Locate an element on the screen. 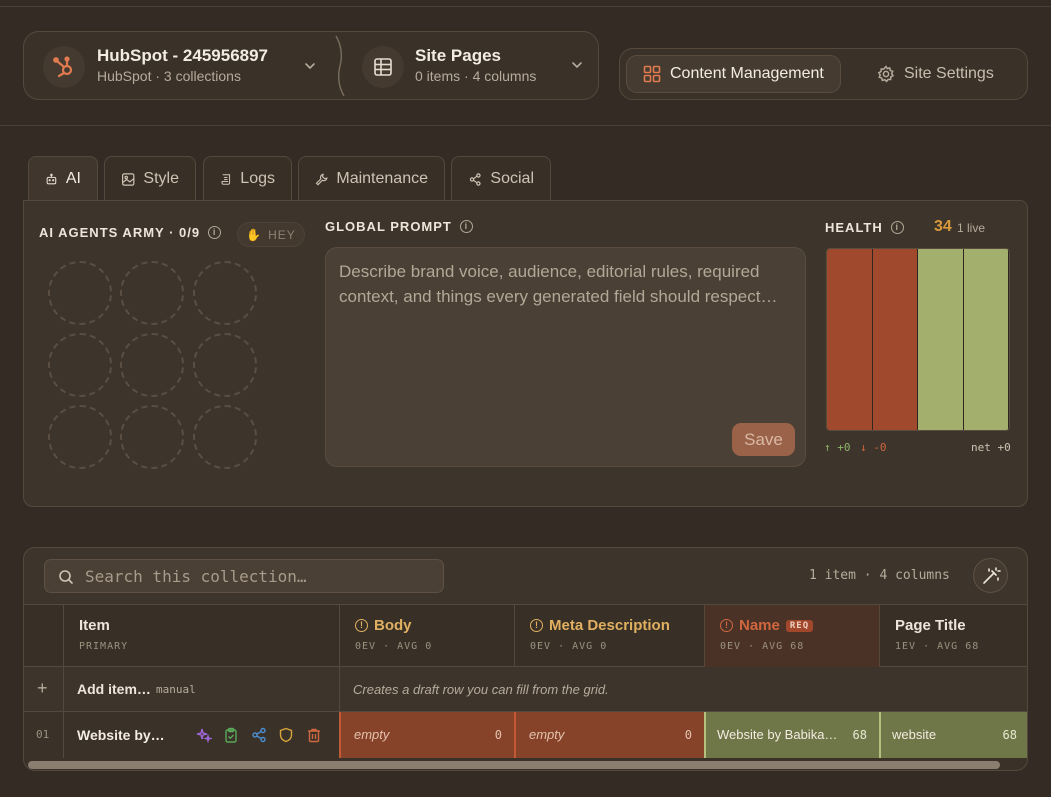 The height and width of the screenshot is (797, 1051). top-divider is located at coordinates (525, 6).